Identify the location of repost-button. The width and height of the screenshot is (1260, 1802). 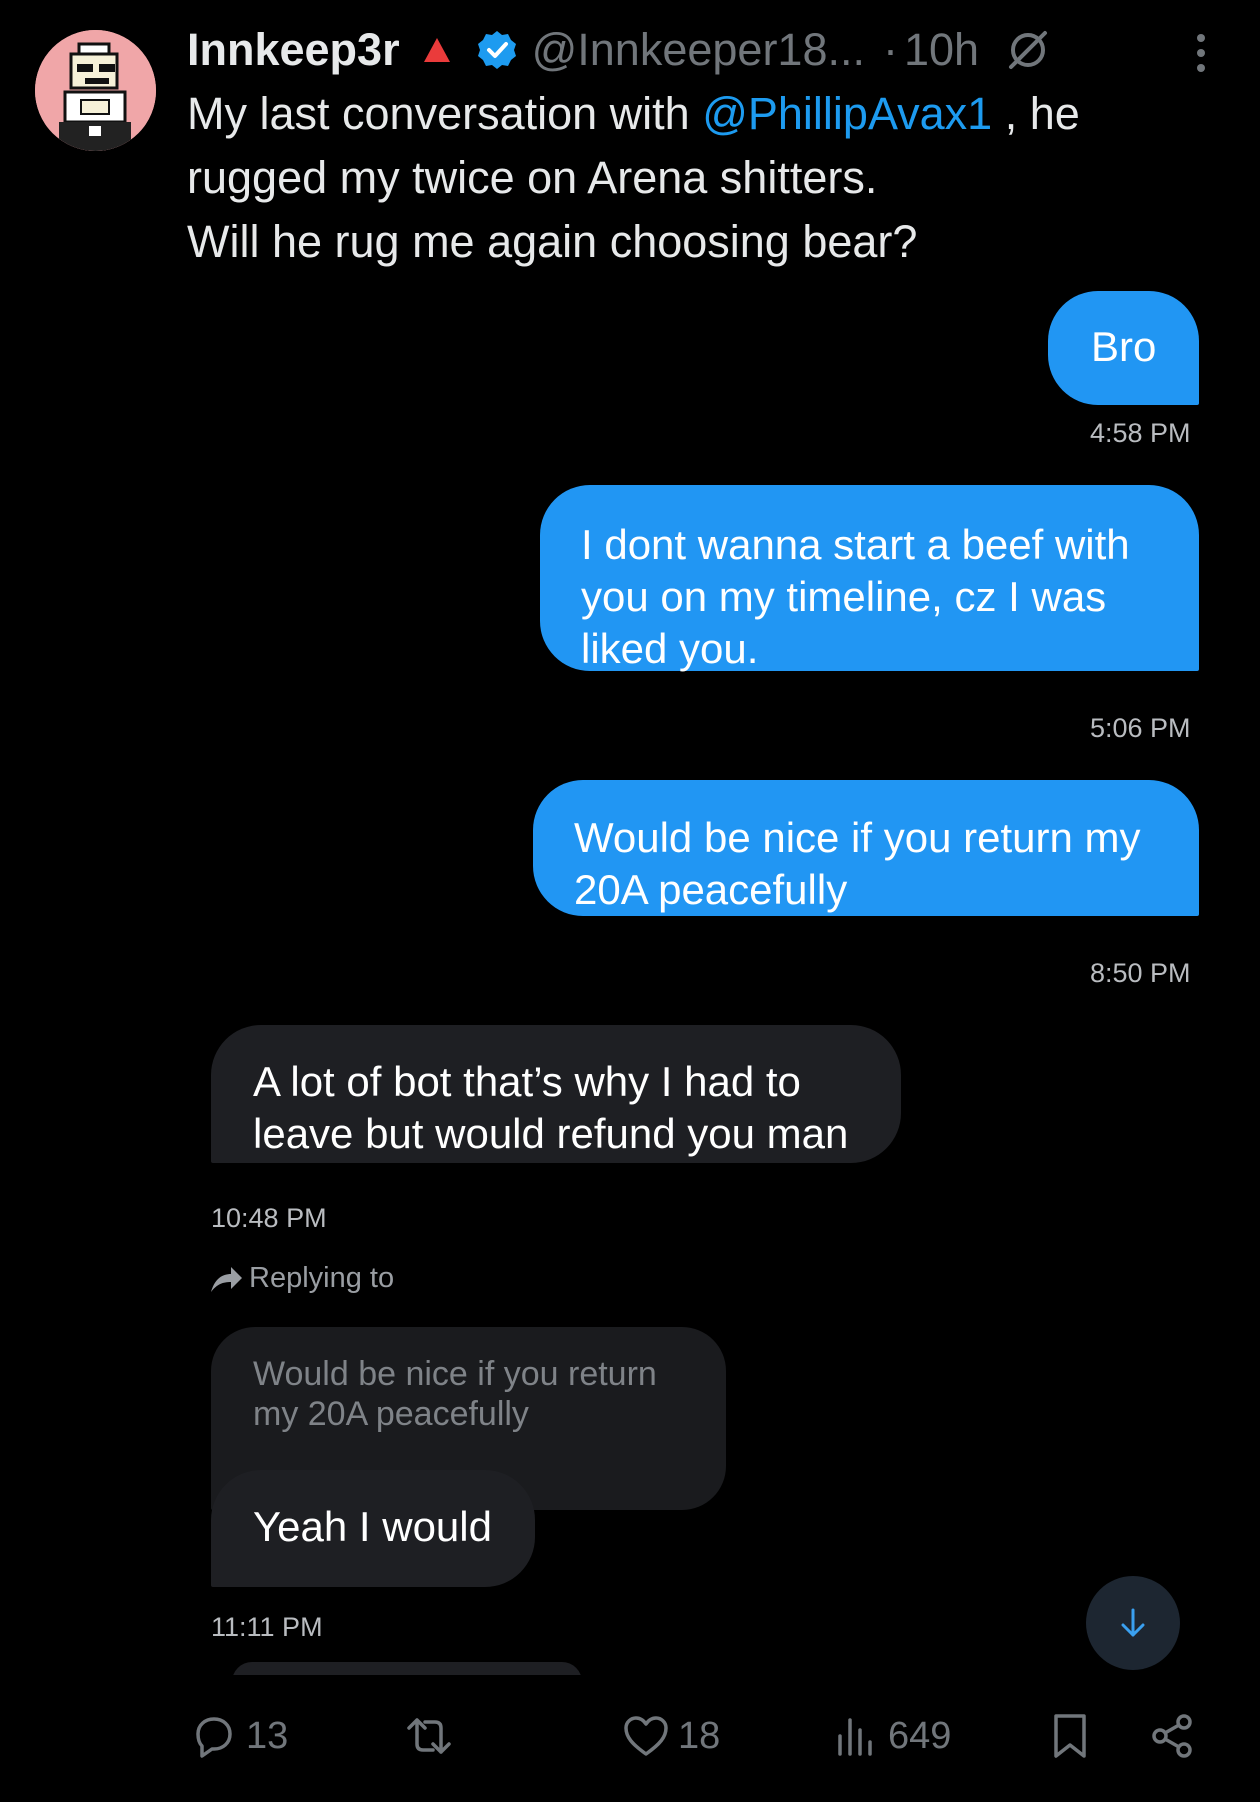
(433, 1736).